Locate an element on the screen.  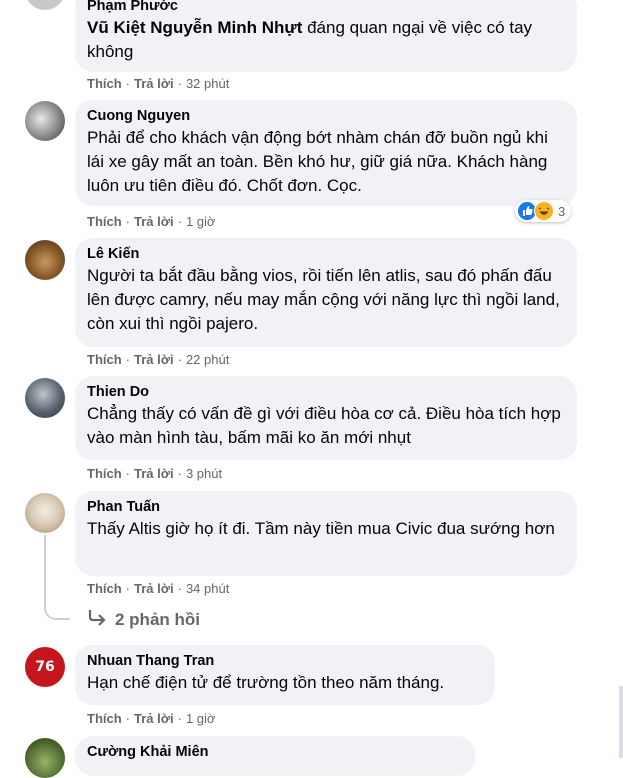
thread-connector is located at coordinates (57, 613).